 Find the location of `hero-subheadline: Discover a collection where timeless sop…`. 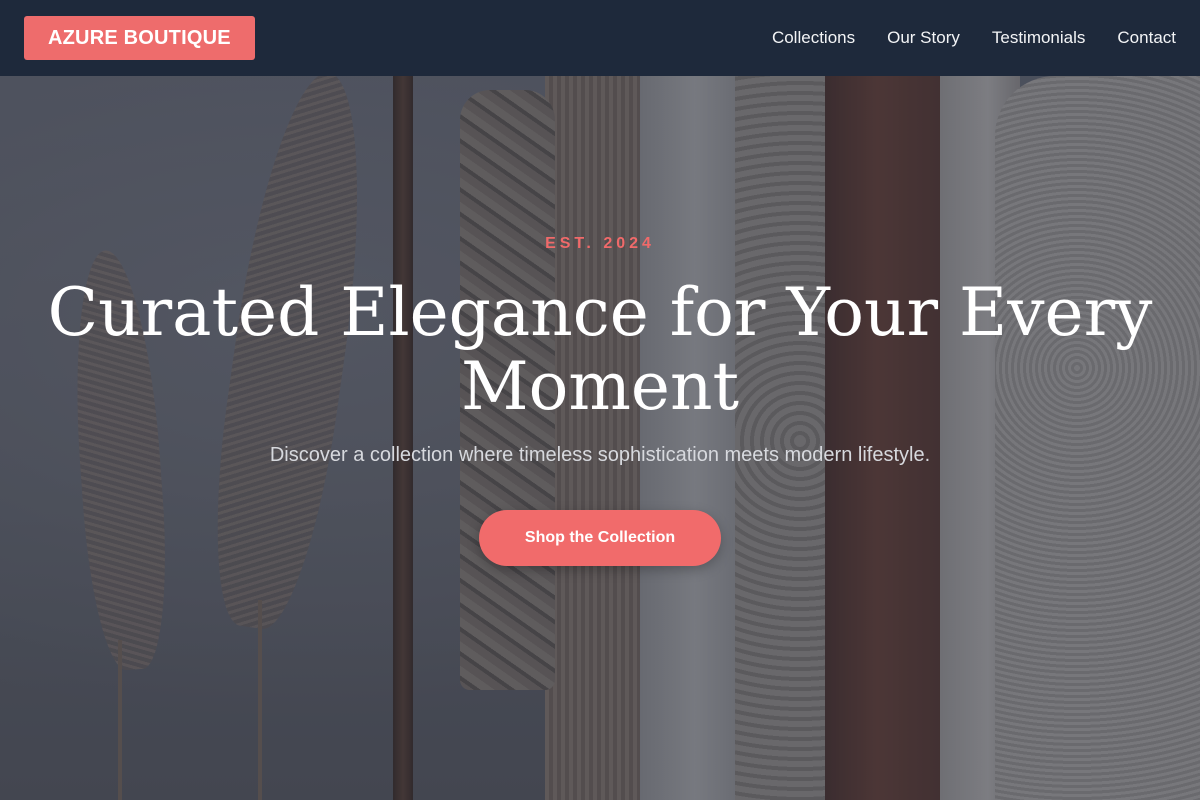

hero-subheadline: Discover a collection where timeless sop… is located at coordinates (600, 455).